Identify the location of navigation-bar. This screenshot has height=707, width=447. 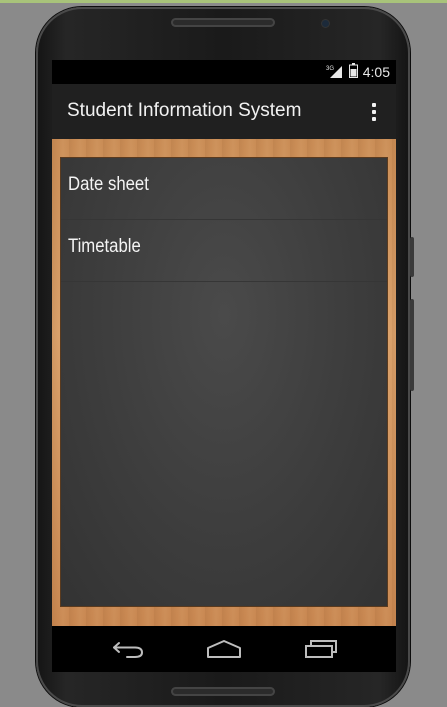
(224, 649).